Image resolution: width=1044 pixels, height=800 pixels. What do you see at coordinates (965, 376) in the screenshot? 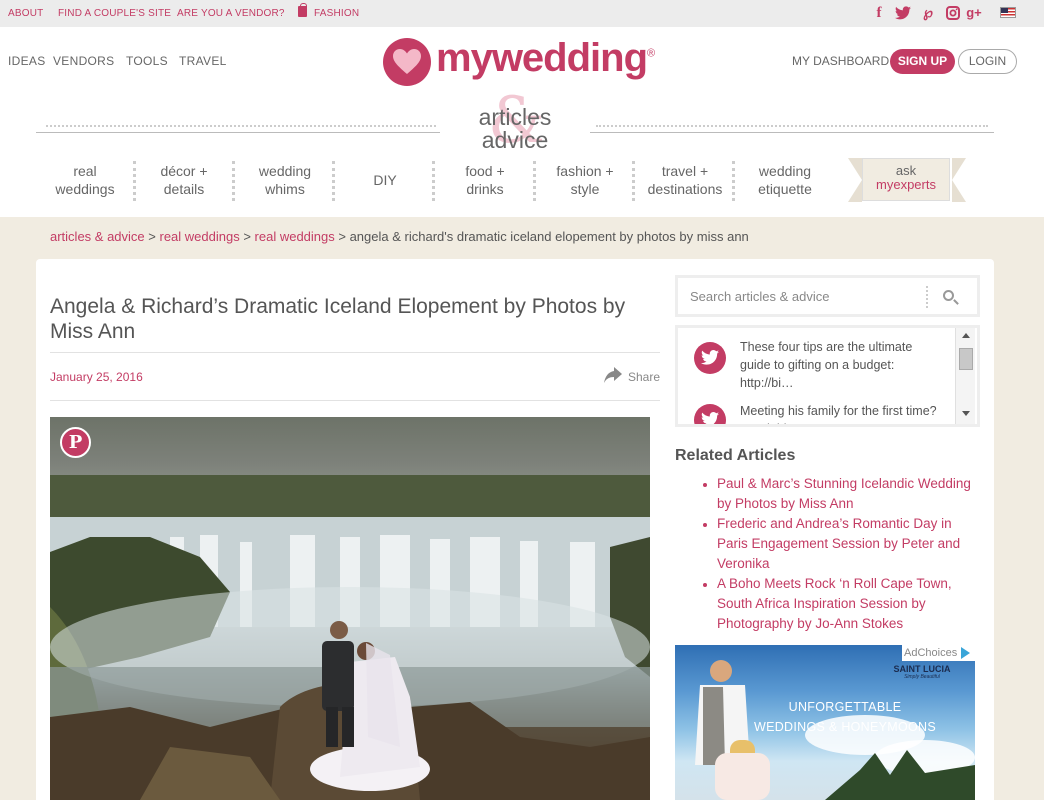
I see `tweet-scrollbar` at bounding box center [965, 376].